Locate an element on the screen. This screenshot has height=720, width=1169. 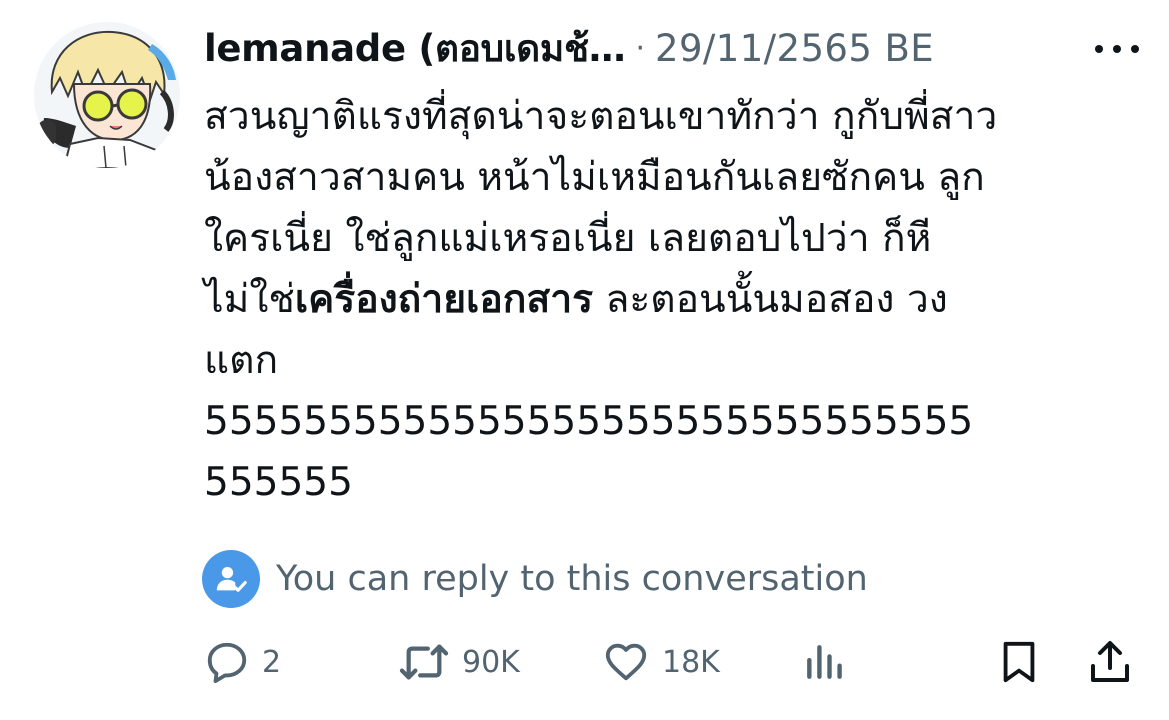
reply-permission-notice: You can reply to this conversation is located at coordinates (535, 579).